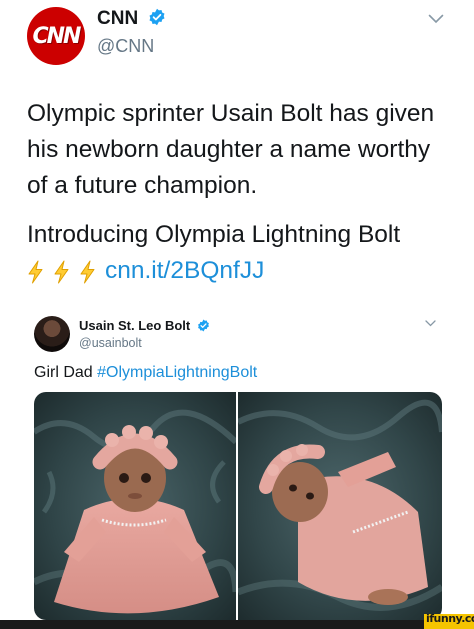 The width and height of the screenshot is (474, 629). Describe the element at coordinates (184, 270) in the screenshot. I see `tweet-link: cnn.it/2BQnfJJ` at that location.